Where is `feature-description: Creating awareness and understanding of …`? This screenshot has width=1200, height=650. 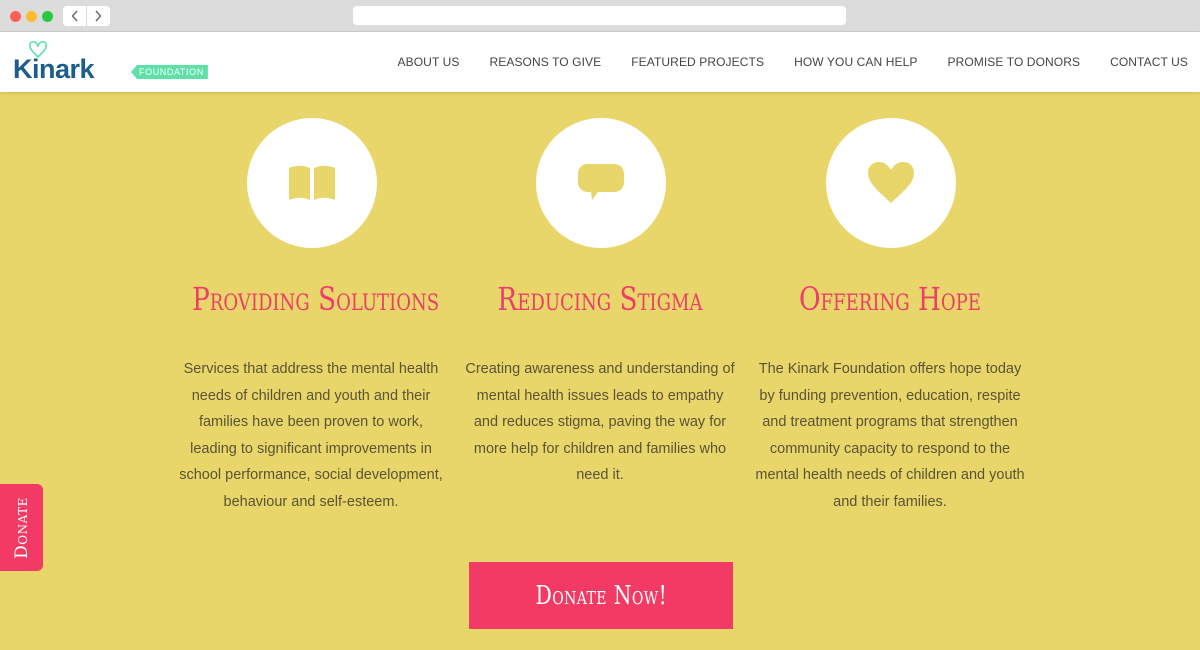 feature-description: Creating awareness and understanding of … is located at coordinates (600, 422).